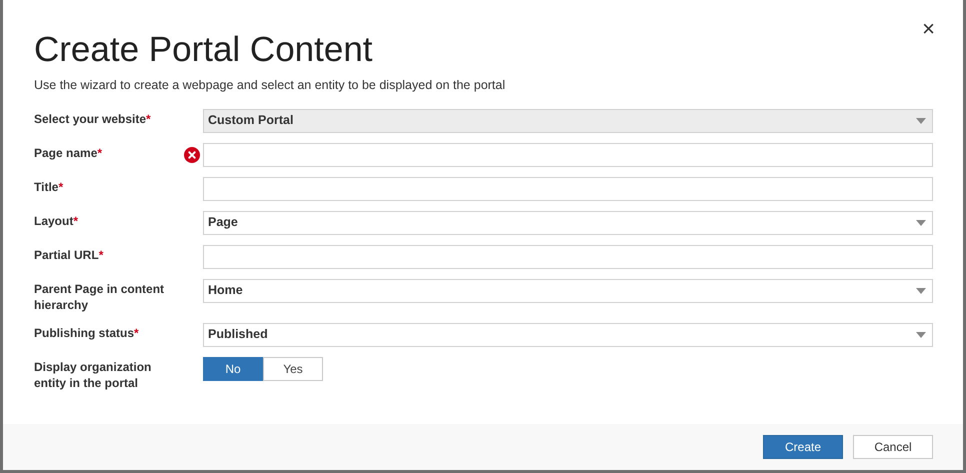 This screenshot has height=473, width=966. Describe the element at coordinates (270, 85) in the screenshot. I see `dialog-subtitle: Use the wizard to create a webpage and select an entity to be displayed on the portal` at that location.